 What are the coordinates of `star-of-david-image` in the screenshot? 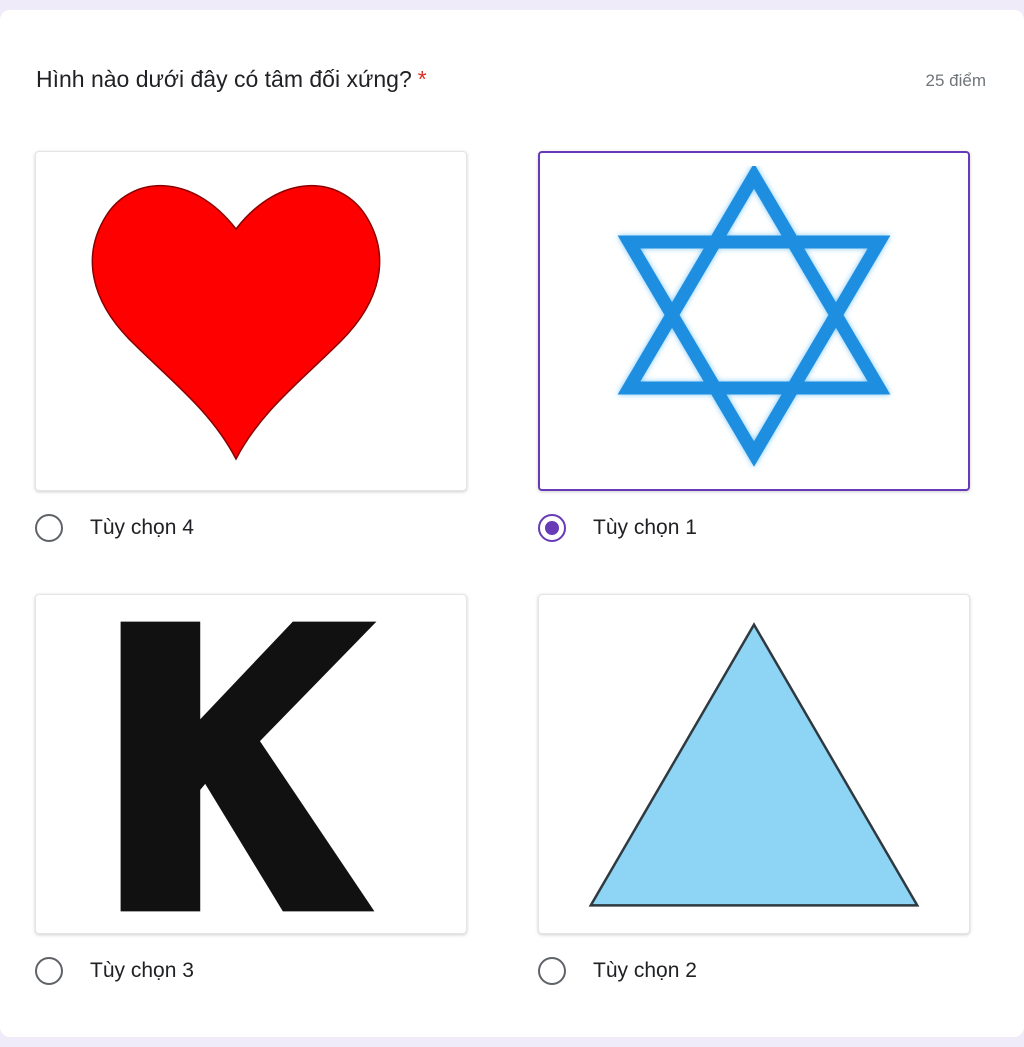 It's located at (754, 316).